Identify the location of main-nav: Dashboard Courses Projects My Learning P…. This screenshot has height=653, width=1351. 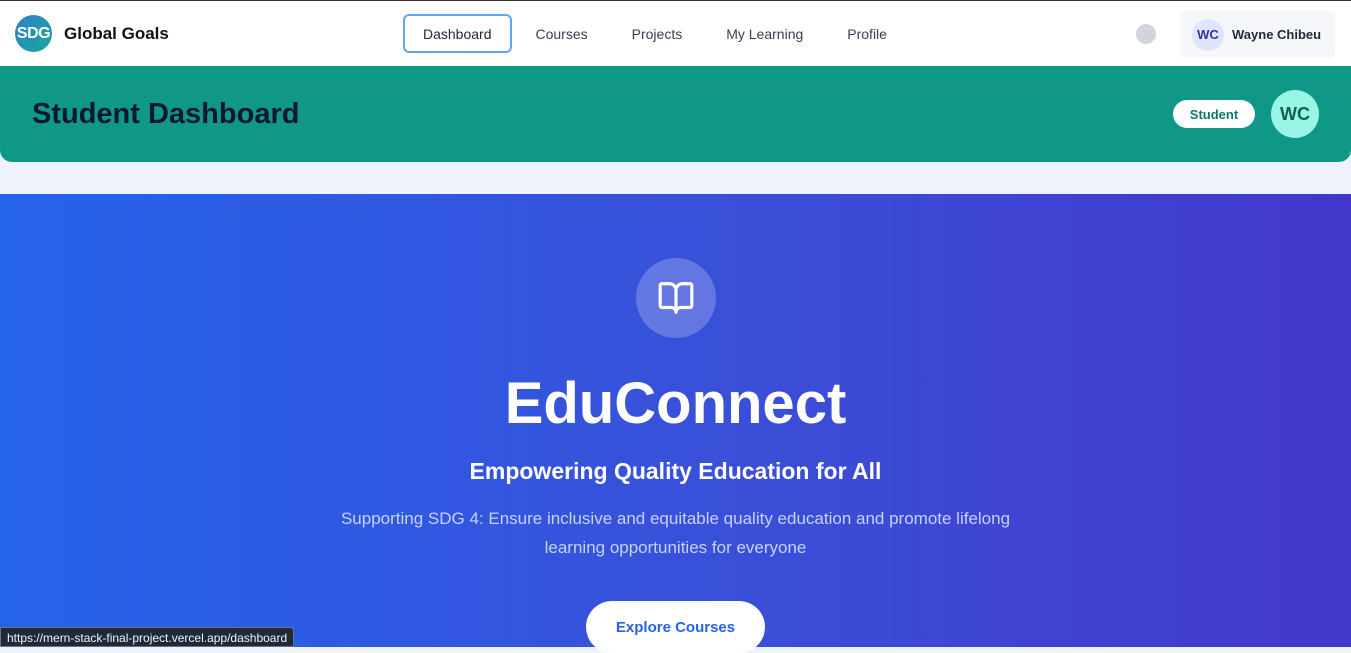
(657, 33).